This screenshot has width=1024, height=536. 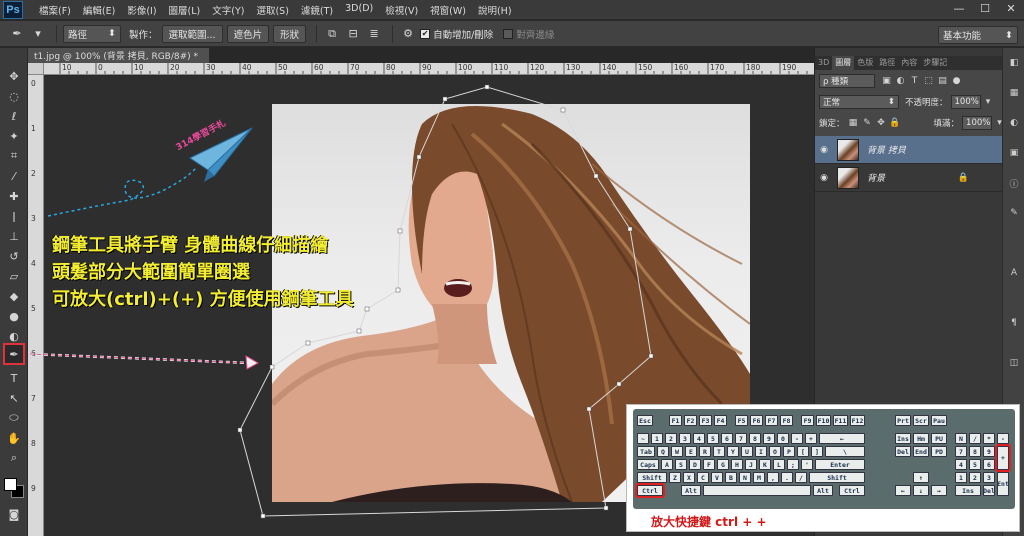 What do you see at coordinates (719, 451) in the screenshot?
I see `key-t: T` at bounding box center [719, 451].